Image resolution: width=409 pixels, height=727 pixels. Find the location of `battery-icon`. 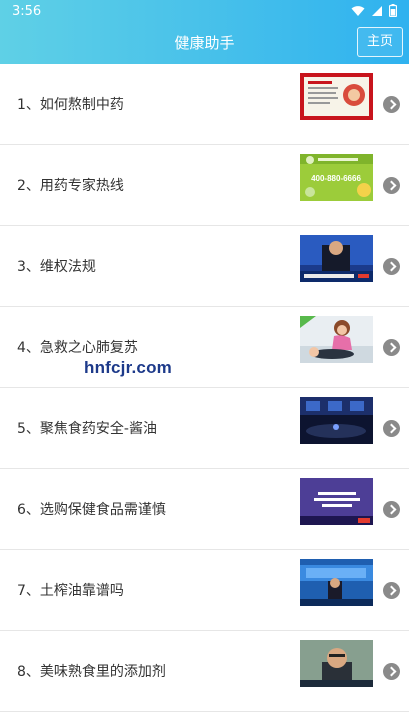

battery-icon is located at coordinates (393, 10).